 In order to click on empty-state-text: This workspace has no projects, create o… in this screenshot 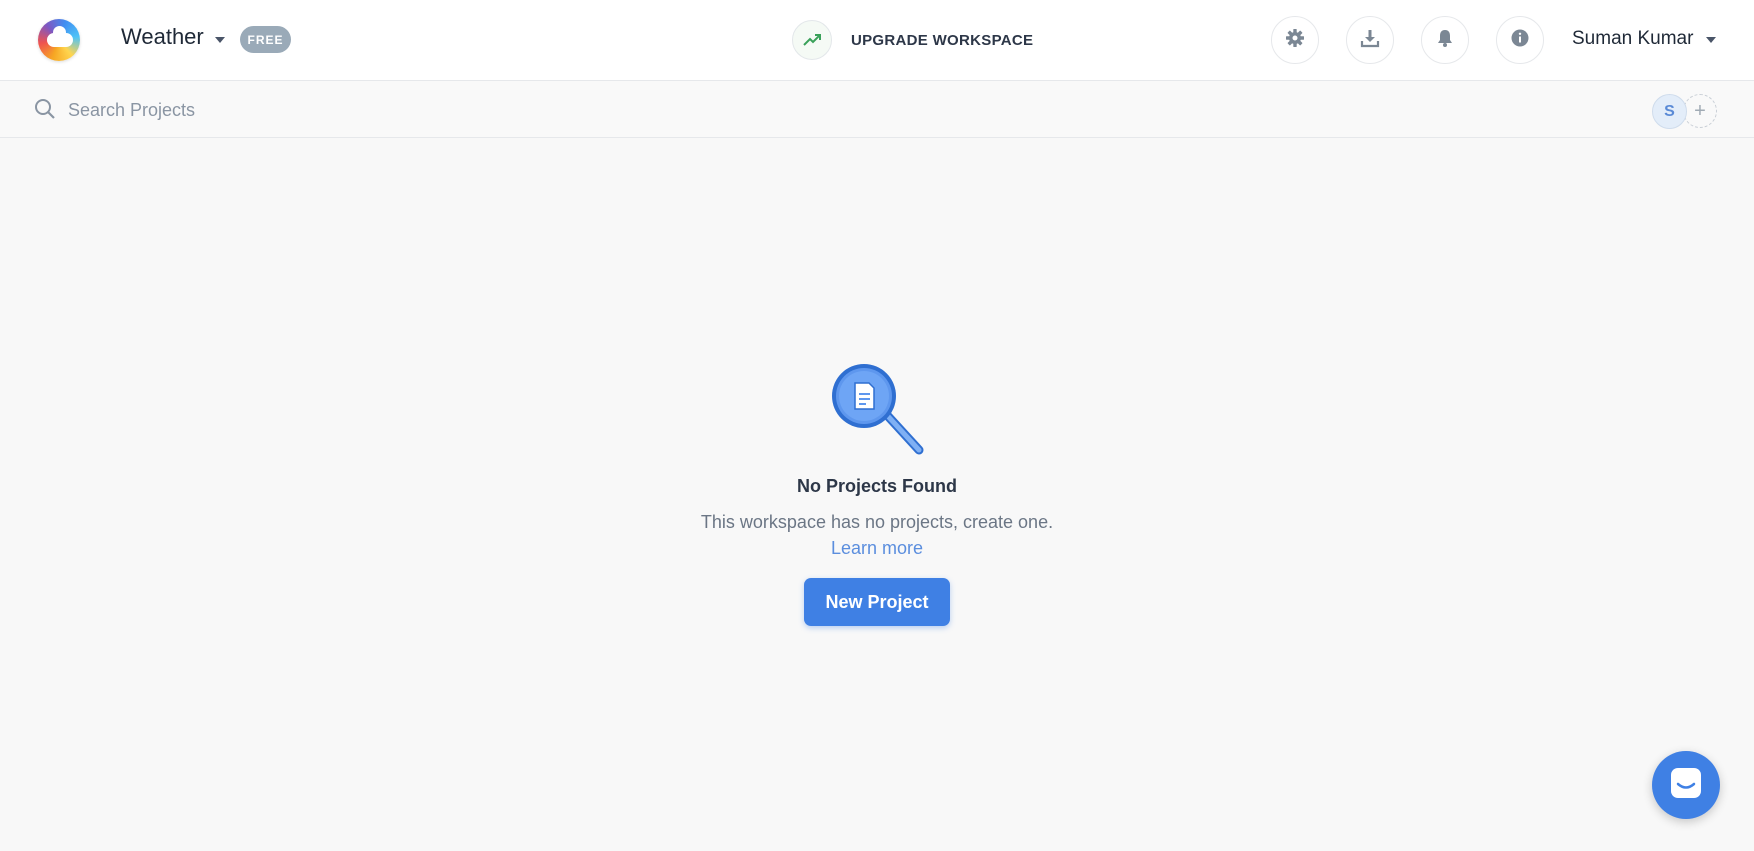, I will do `click(877, 522)`.